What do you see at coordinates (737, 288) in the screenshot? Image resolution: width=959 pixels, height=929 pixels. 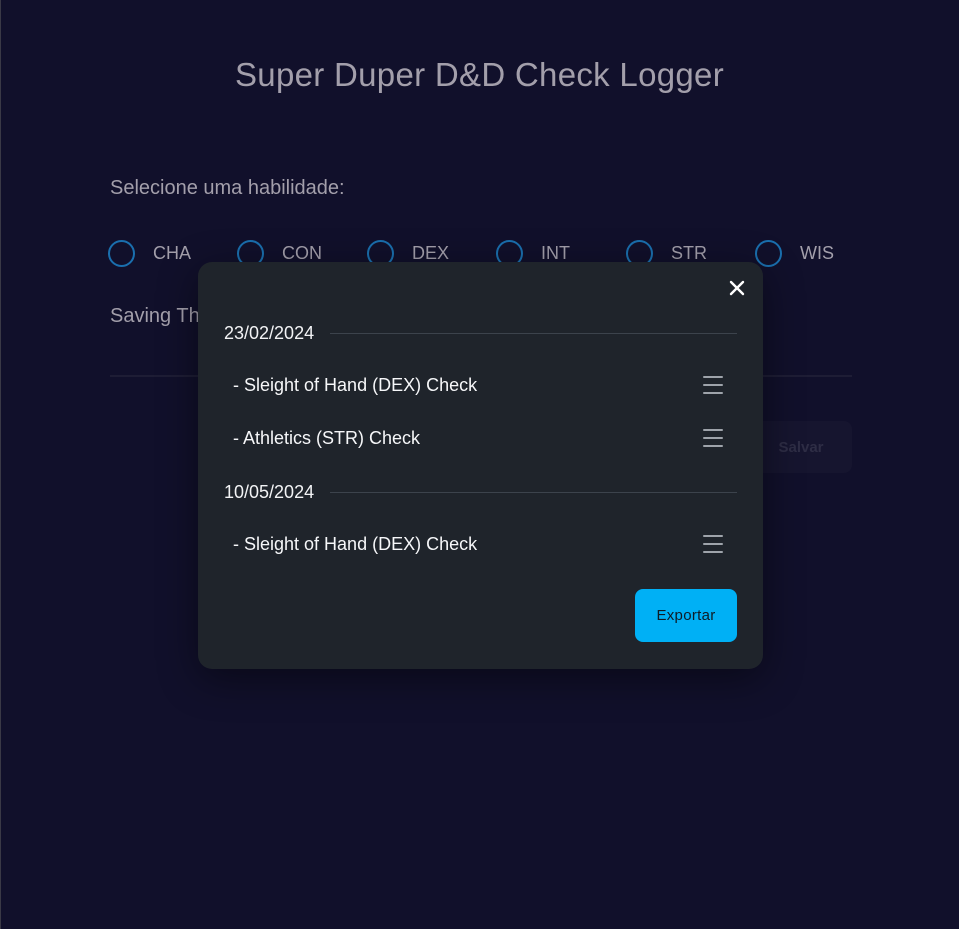 I see `close-icon` at bounding box center [737, 288].